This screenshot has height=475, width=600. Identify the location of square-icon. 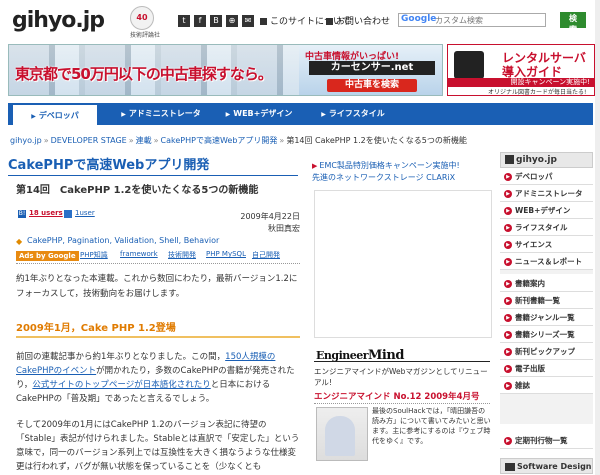
(329, 21).